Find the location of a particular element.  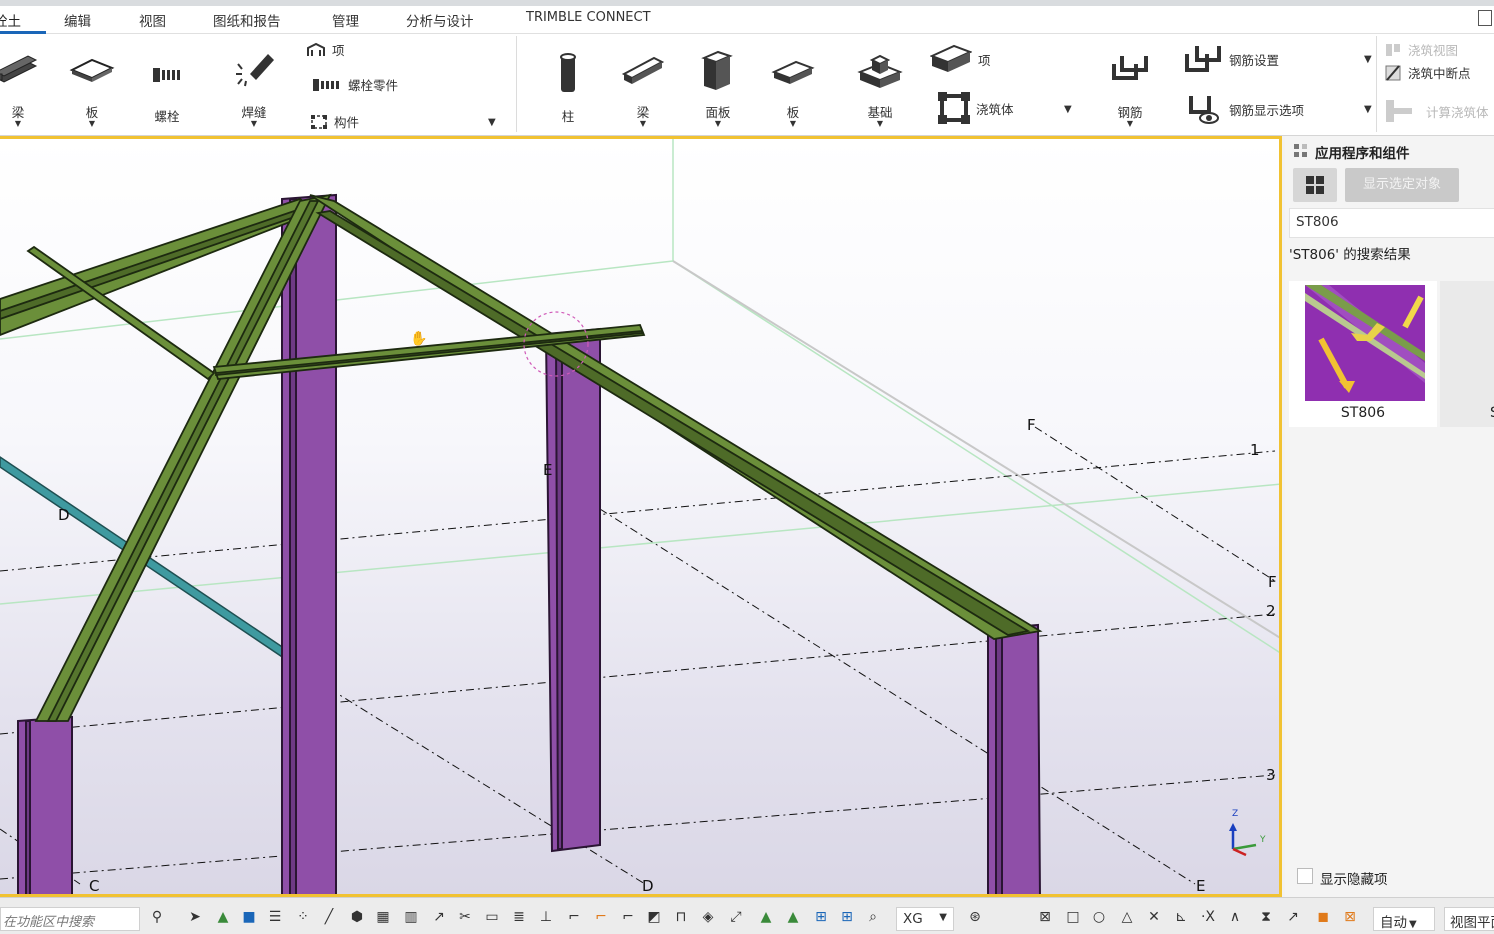

item-button: 项 is located at coordinates (325, 49).